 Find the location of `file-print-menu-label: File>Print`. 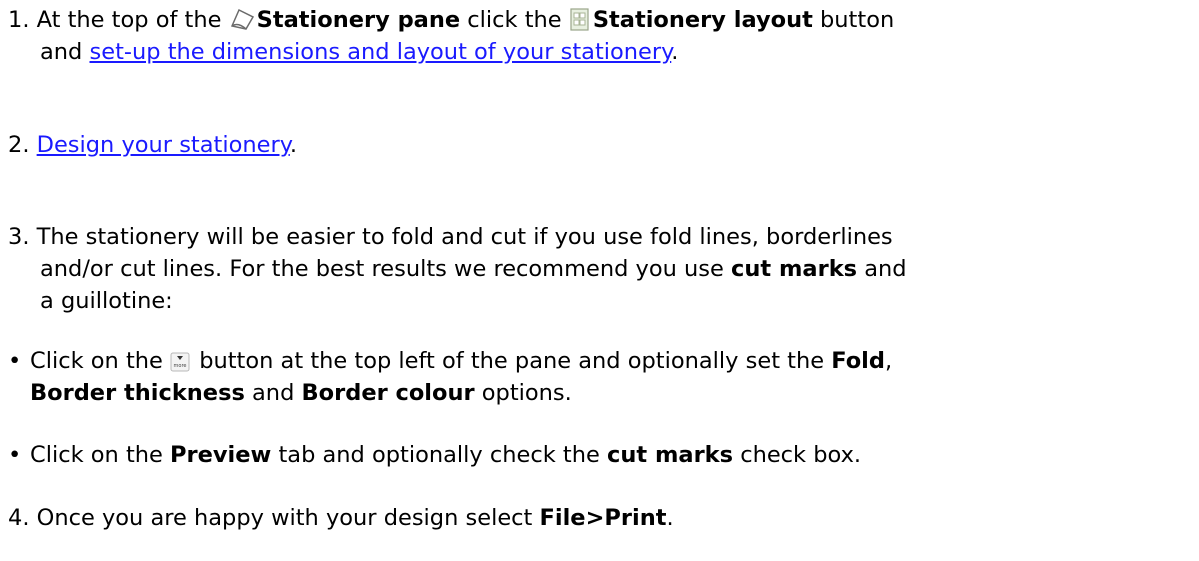

file-print-menu-label: File>Print is located at coordinates (603, 518).